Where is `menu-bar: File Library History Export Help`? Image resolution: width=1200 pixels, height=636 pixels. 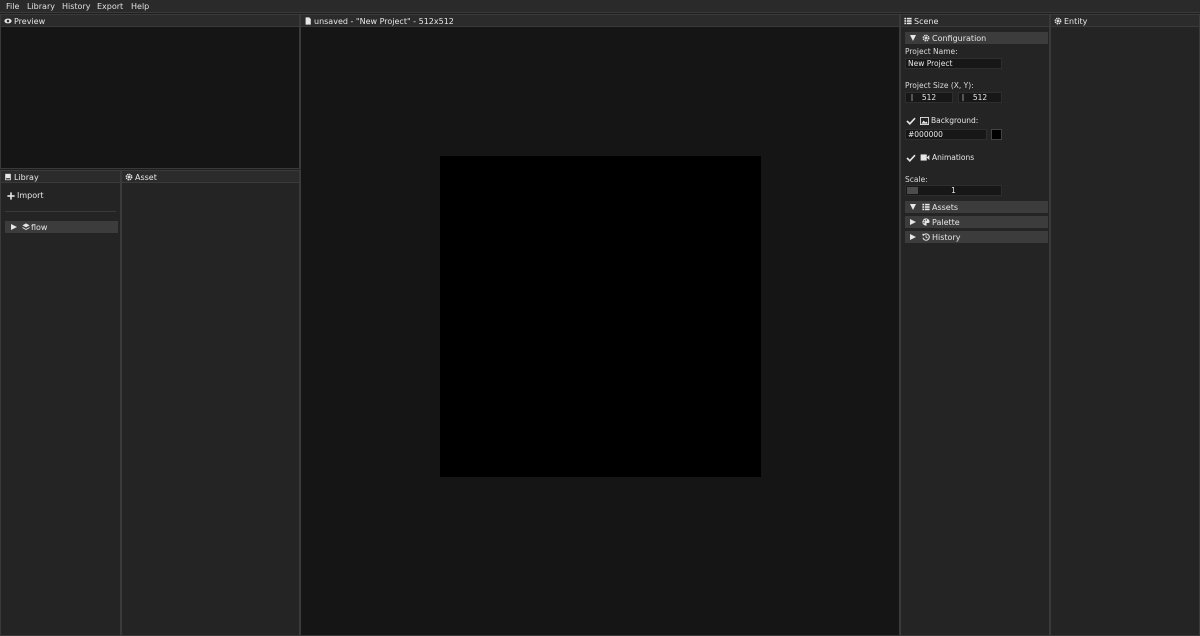
menu-bar: File Library History Export Help is located at coordinates (600, 6).